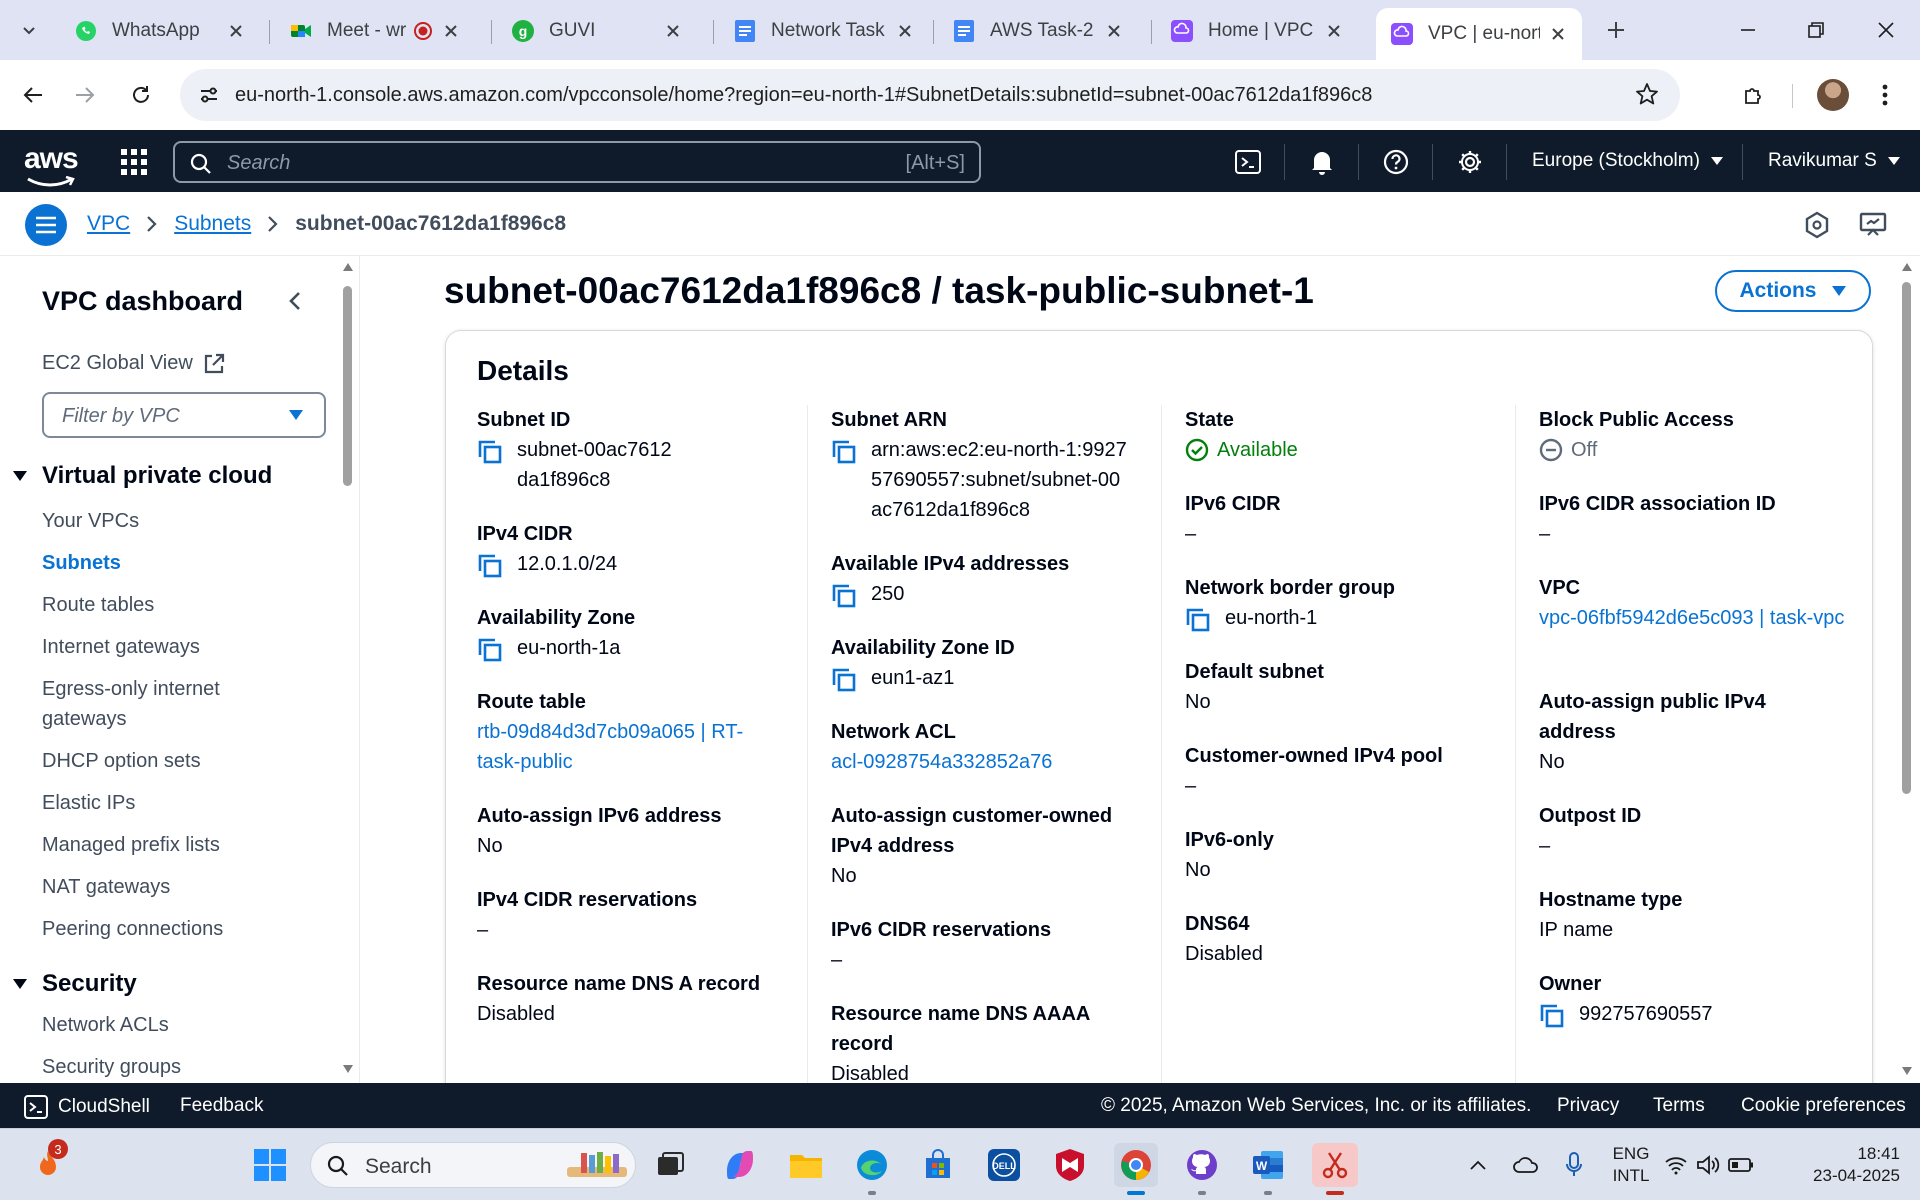  Describe the element at coordinates (1694, 618) in the screenshot. I see `vpc-link: vpc-06fbf5942d6e5c093 | task-vpc` at that location.